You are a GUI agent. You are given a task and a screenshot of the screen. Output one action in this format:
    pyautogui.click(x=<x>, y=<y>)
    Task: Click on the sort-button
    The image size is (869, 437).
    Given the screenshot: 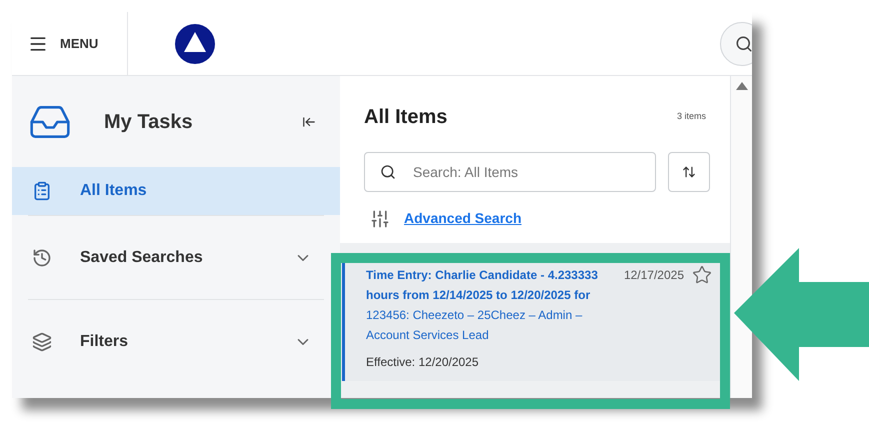 What is the action you would take?
    pyautogui.click(x=689, y=172)
    